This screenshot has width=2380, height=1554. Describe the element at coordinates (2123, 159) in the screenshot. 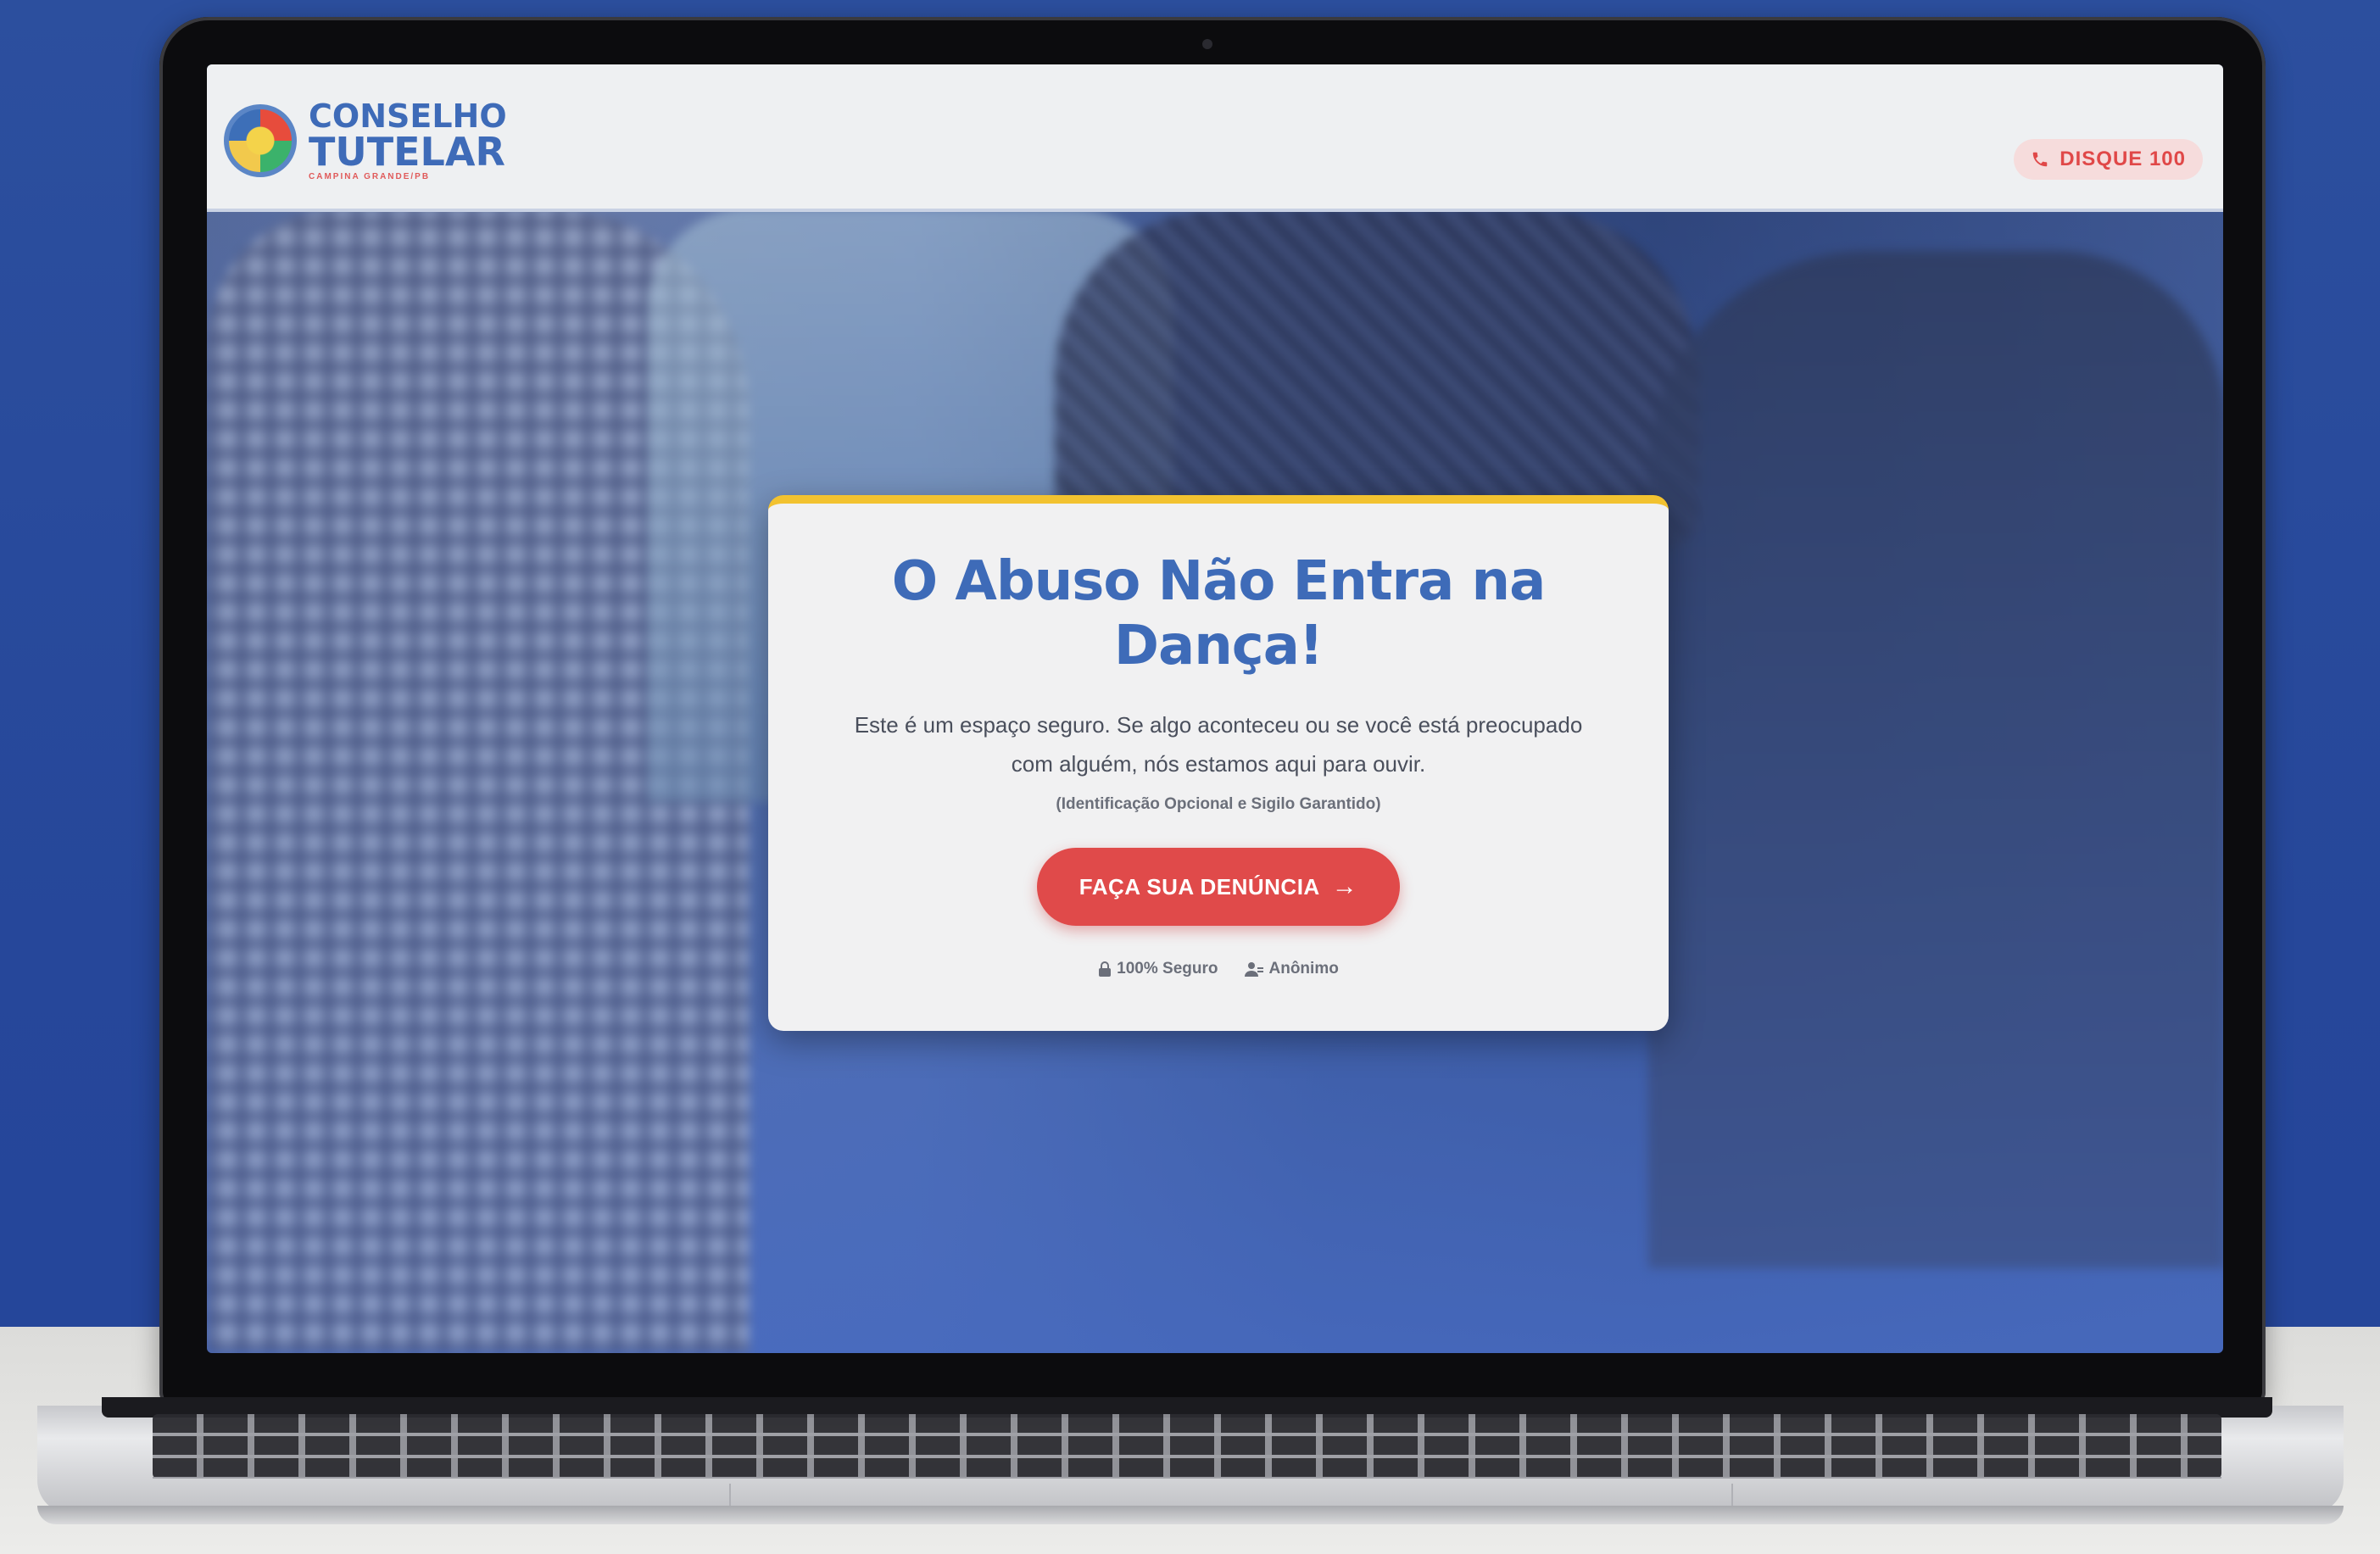

I see `disque-100-label: DISQUE 100` at that location.